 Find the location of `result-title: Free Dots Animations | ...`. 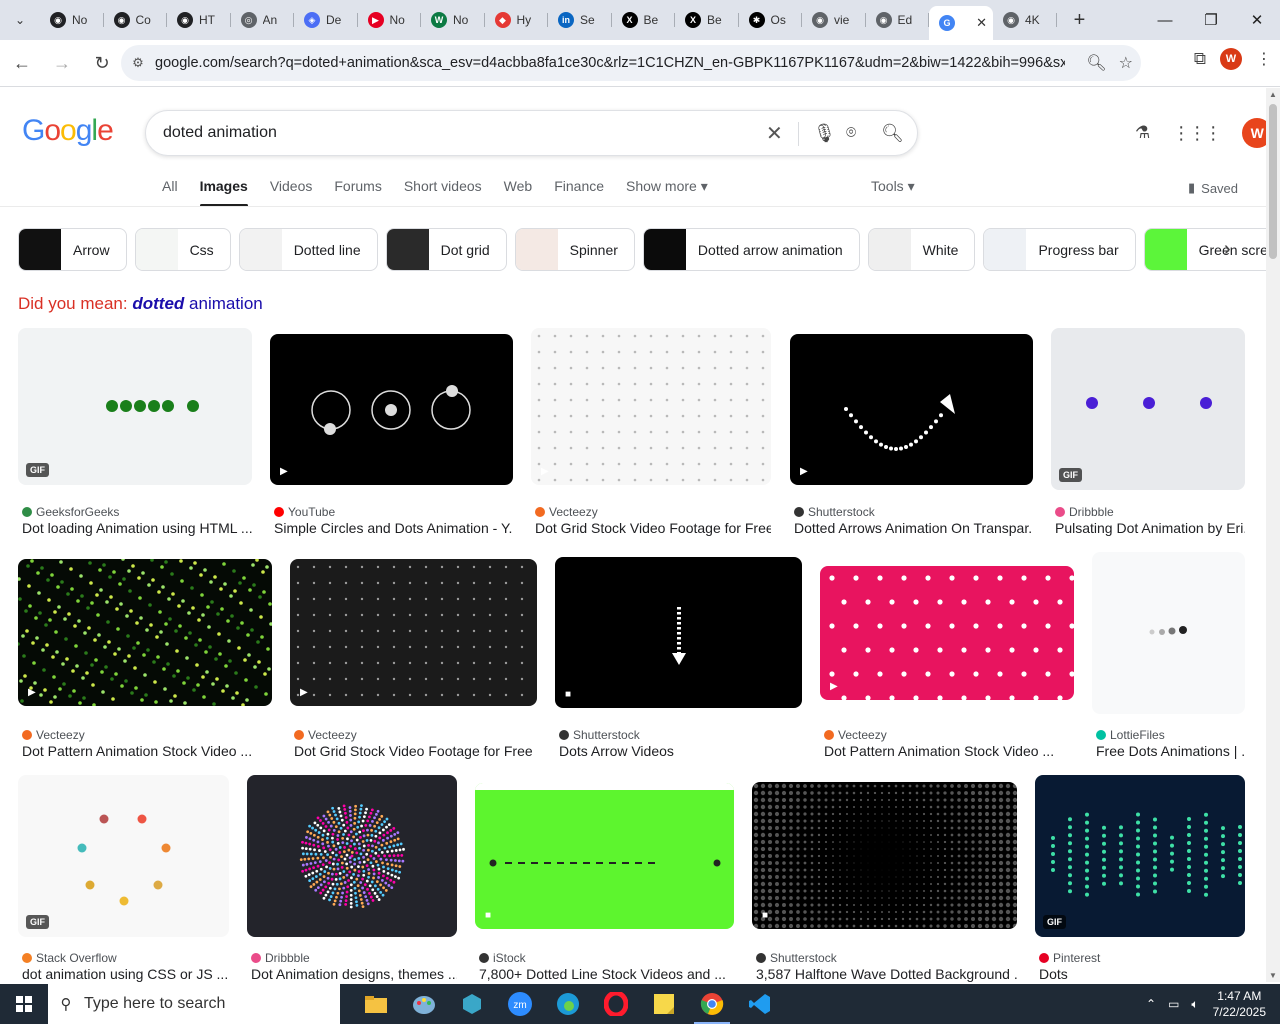

result-title: Free Dots Animations | ... is located at coordinates (1170, 751).